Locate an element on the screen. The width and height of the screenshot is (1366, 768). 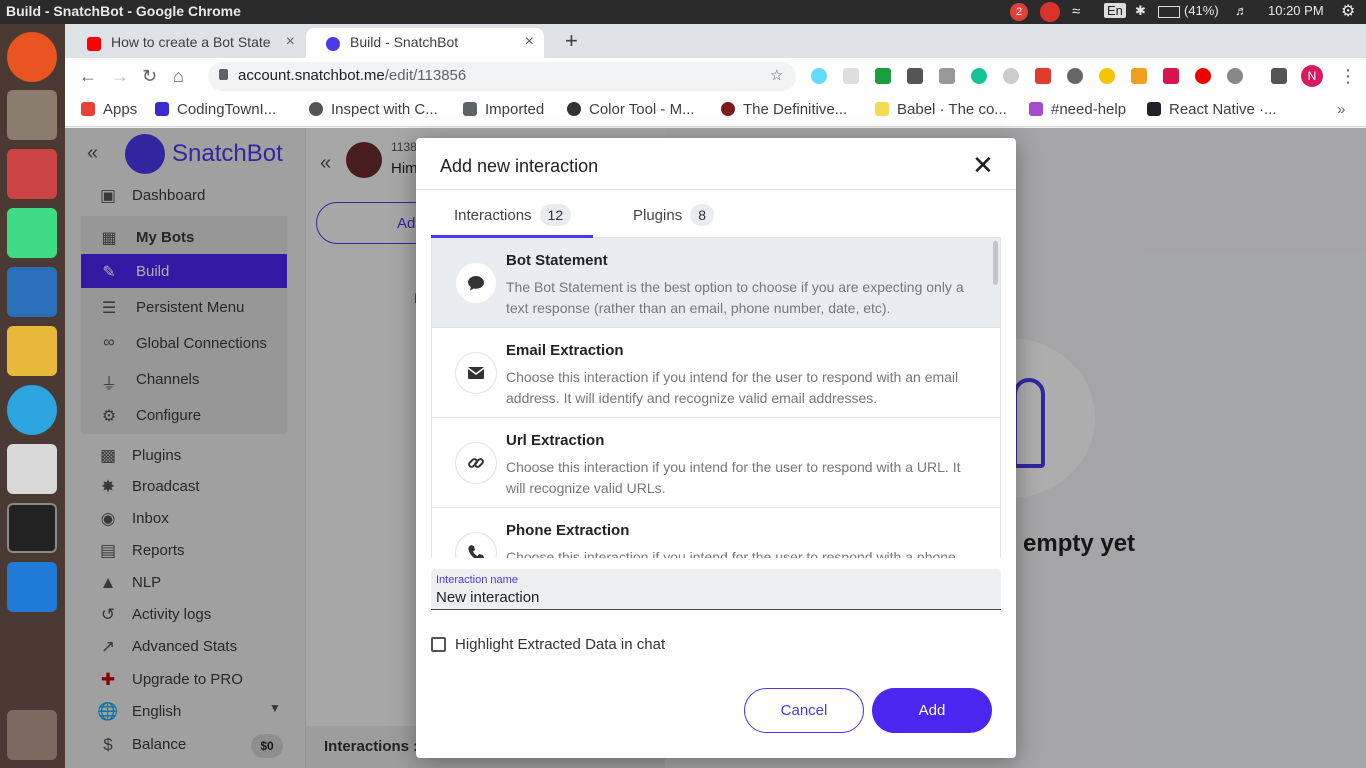
bookmark-star-icon: ☆ is located at coordinates (776, 75).